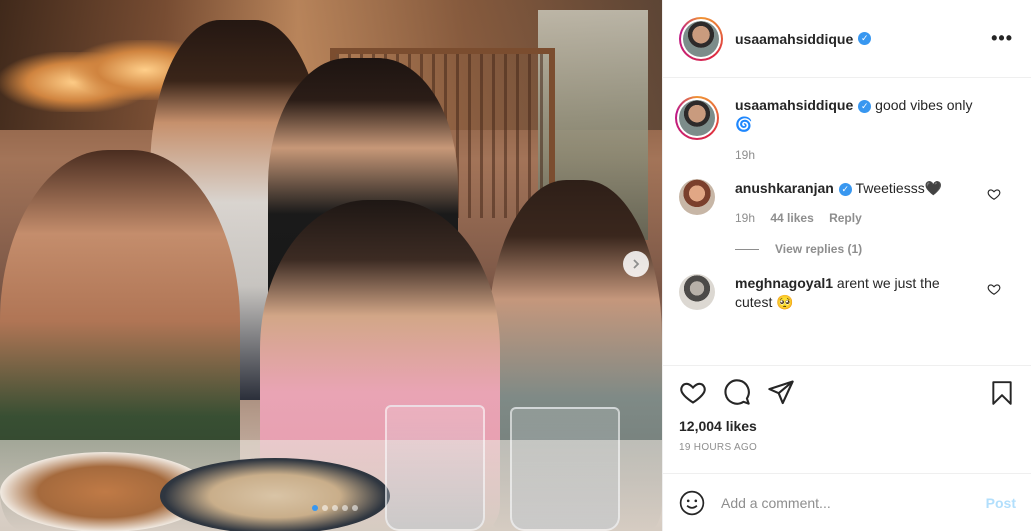 The height and width of the screenshot is (531, 1031). What do you see at coordinates (1002, 38) in the screenshot?
I see `more-options-icon: •••` at bounding box center [1002, 38].